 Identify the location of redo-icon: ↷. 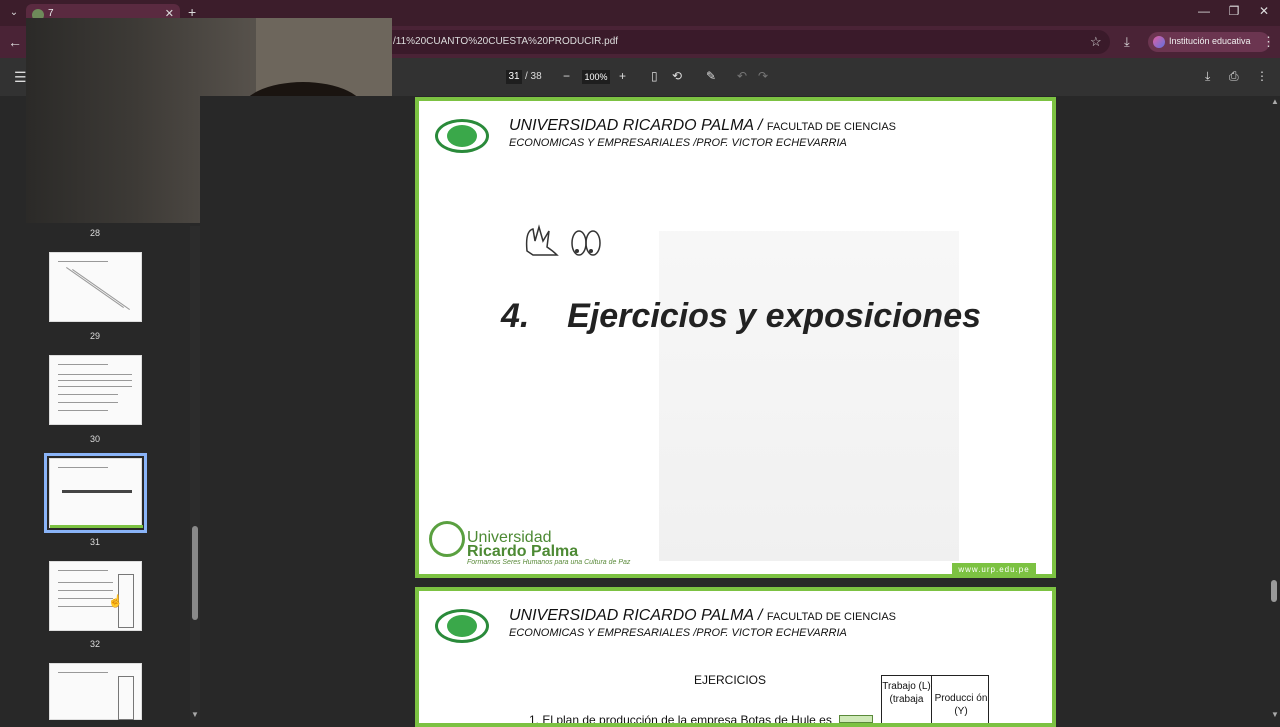
(763, 76).